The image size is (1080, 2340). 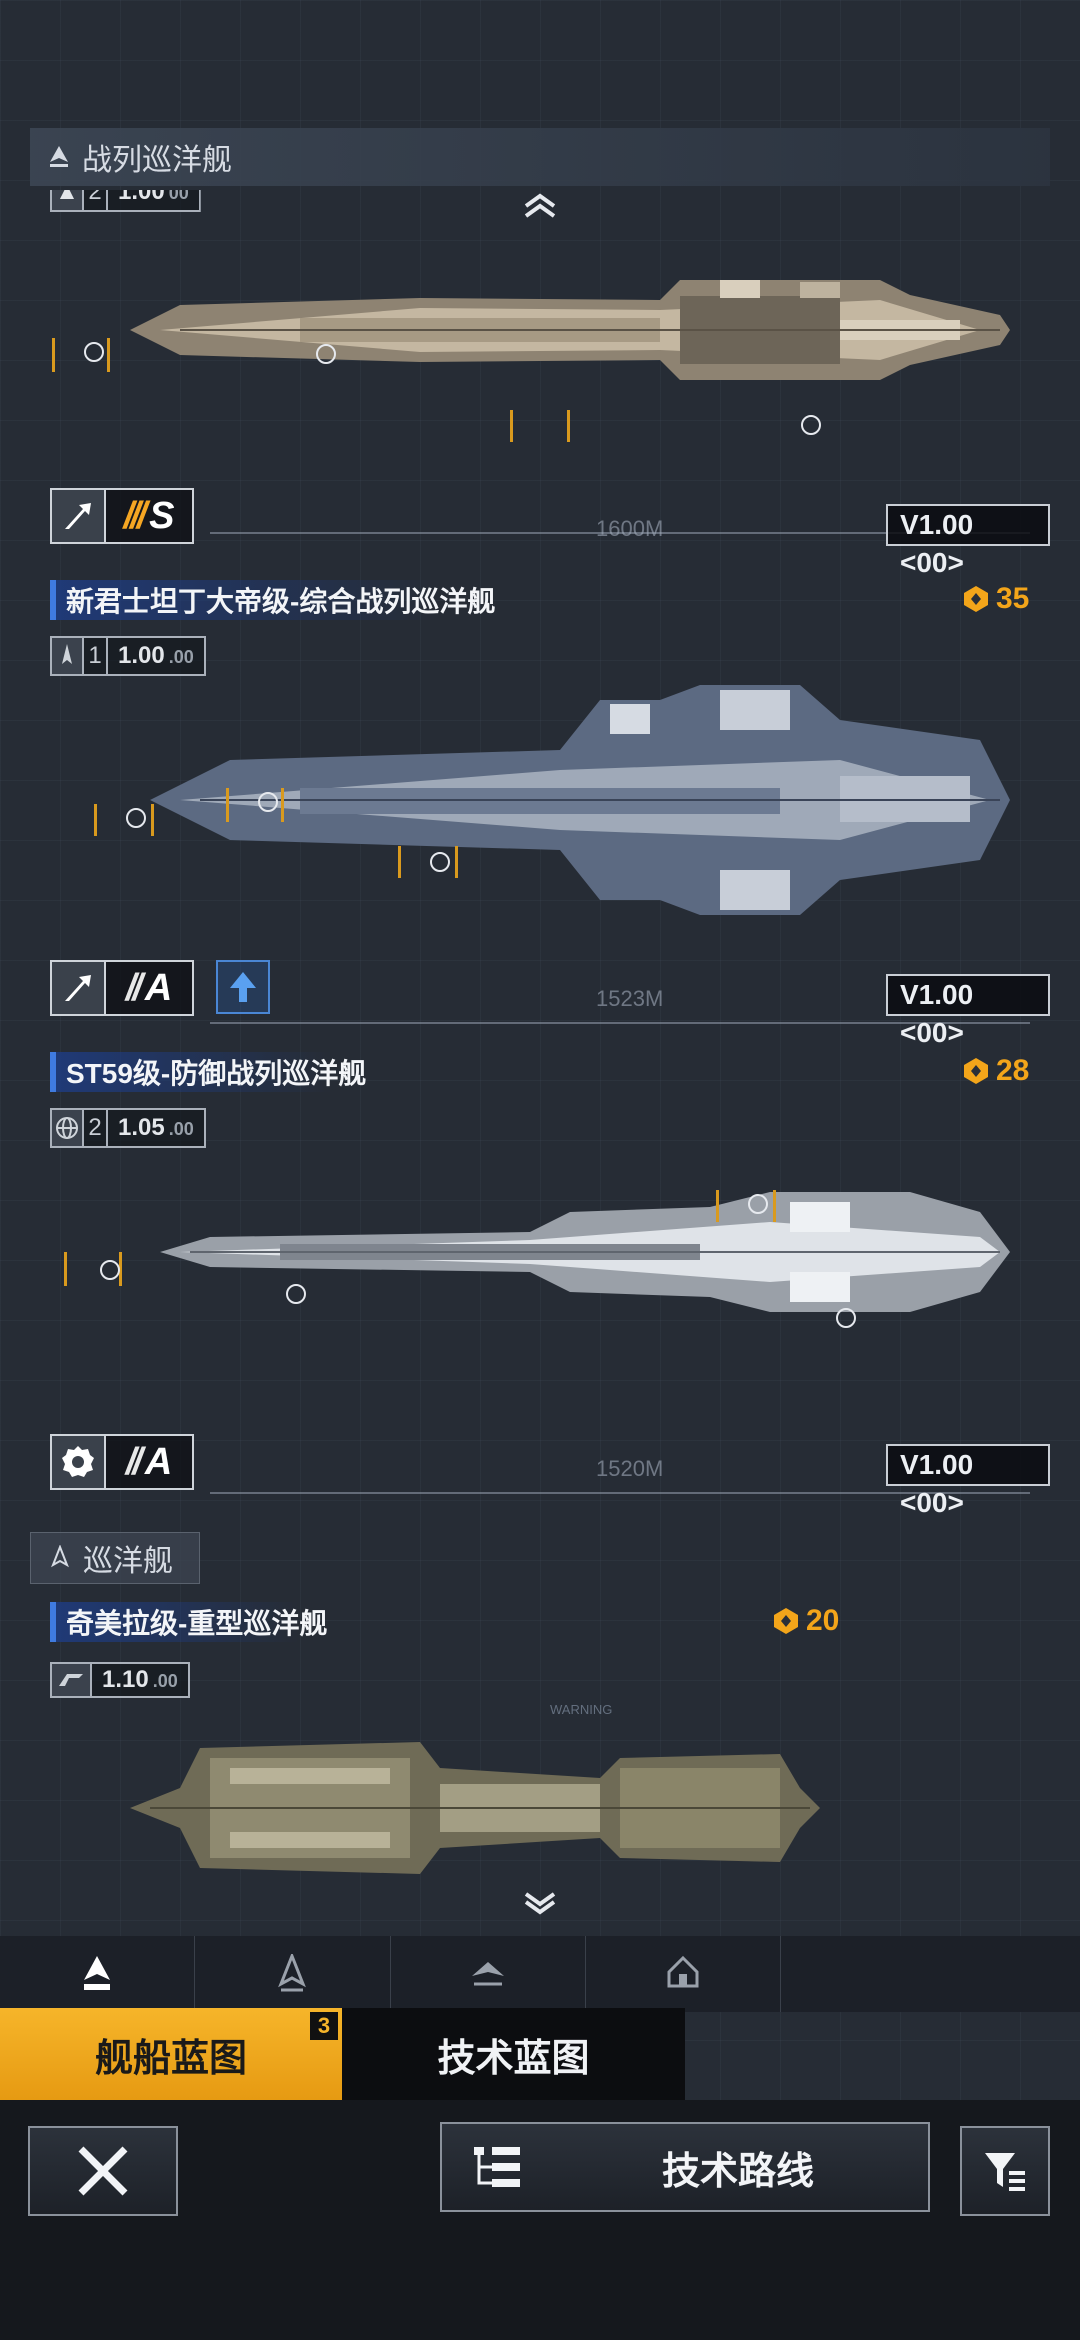 I want to click on version-box: 2 1.05.00, so click(x=128, y=1128).